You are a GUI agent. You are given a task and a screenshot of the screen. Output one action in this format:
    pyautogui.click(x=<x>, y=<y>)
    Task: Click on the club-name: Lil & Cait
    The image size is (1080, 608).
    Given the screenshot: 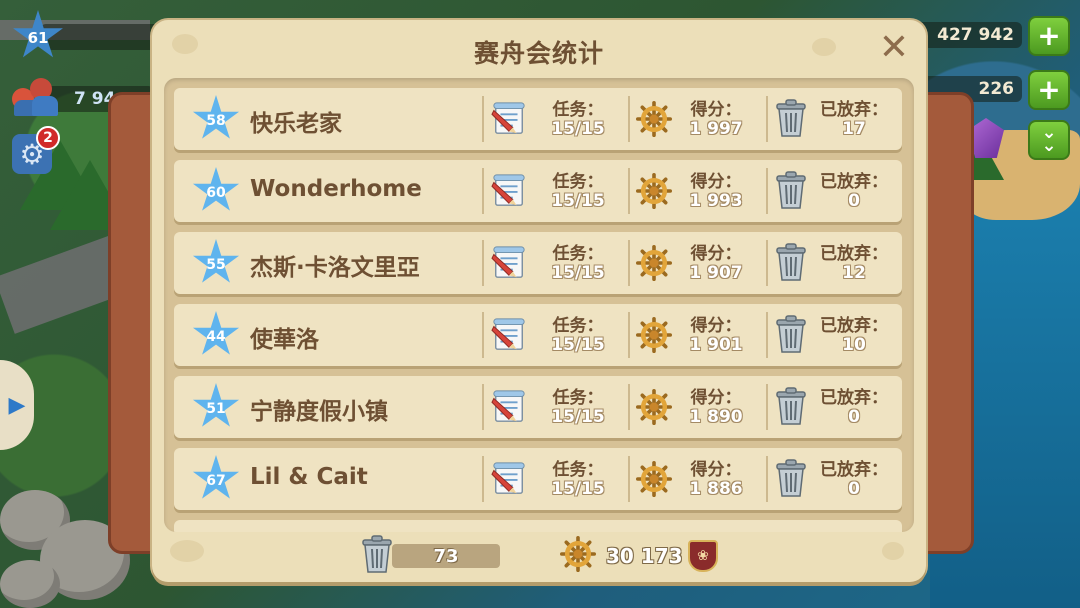 What is the action you would take?
    pyautogui.click(x=309, y=477)
    